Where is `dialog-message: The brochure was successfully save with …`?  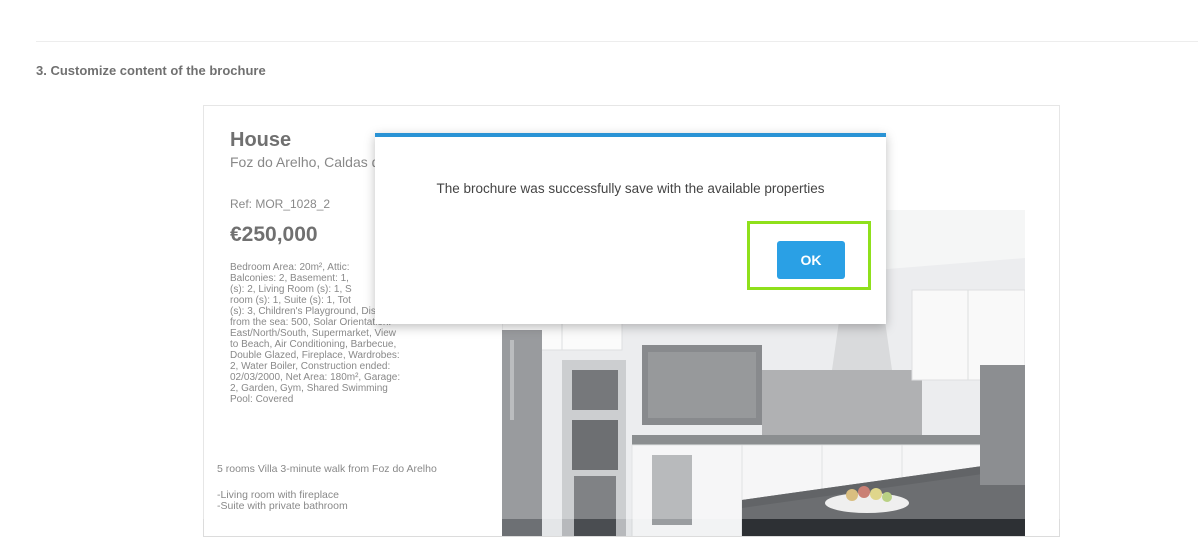 dialog-message: The brochure was successfully save with … is located at coordinates (630, 188).